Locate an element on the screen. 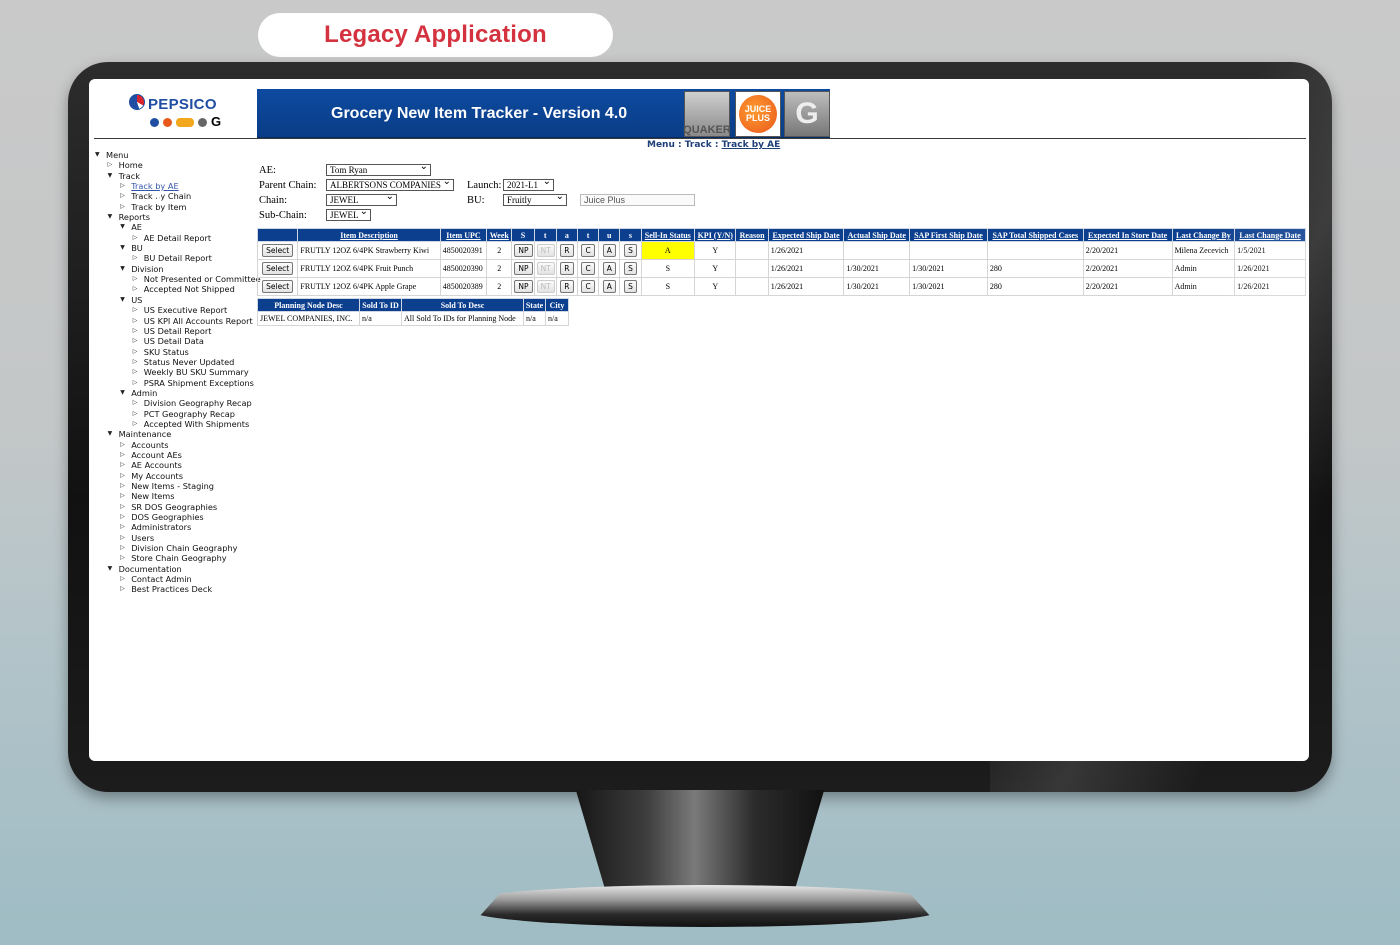 This screenshot has width=1400, height=945. tree-item-dos-geographies: ▷ DOS Geographies is located at coordinates (177, 517).